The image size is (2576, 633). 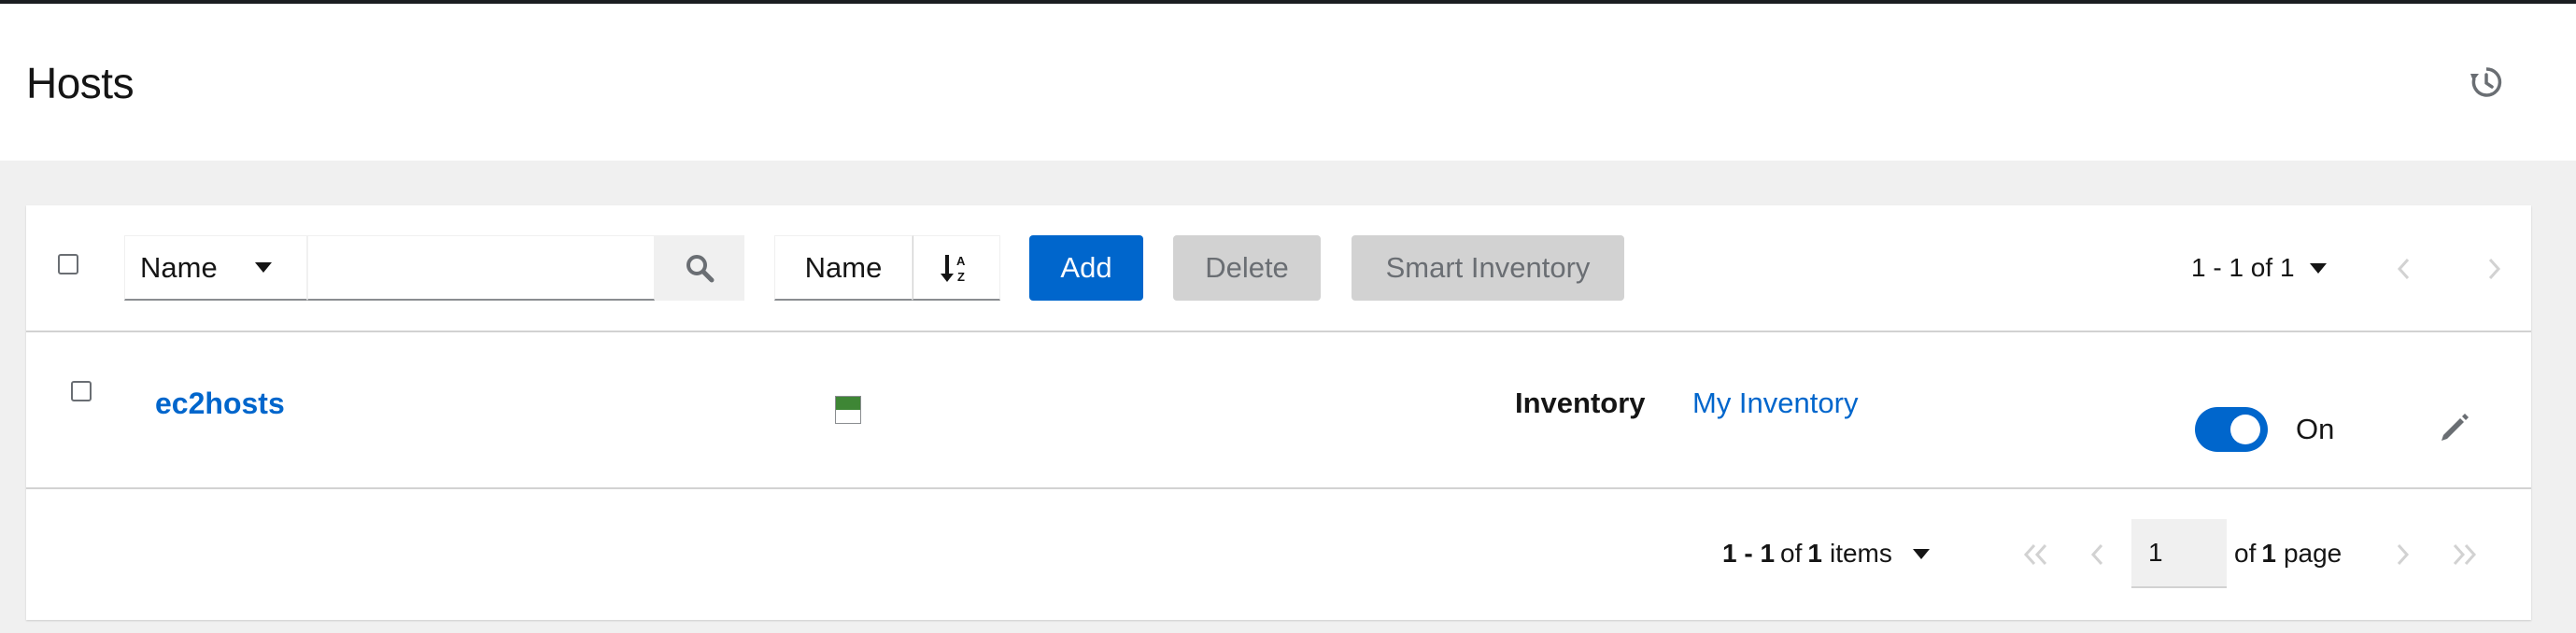 What do you see at coordinates (2179, 553) in the screenshot?
I see `current-page-input` at bounding box center [2179, 553].